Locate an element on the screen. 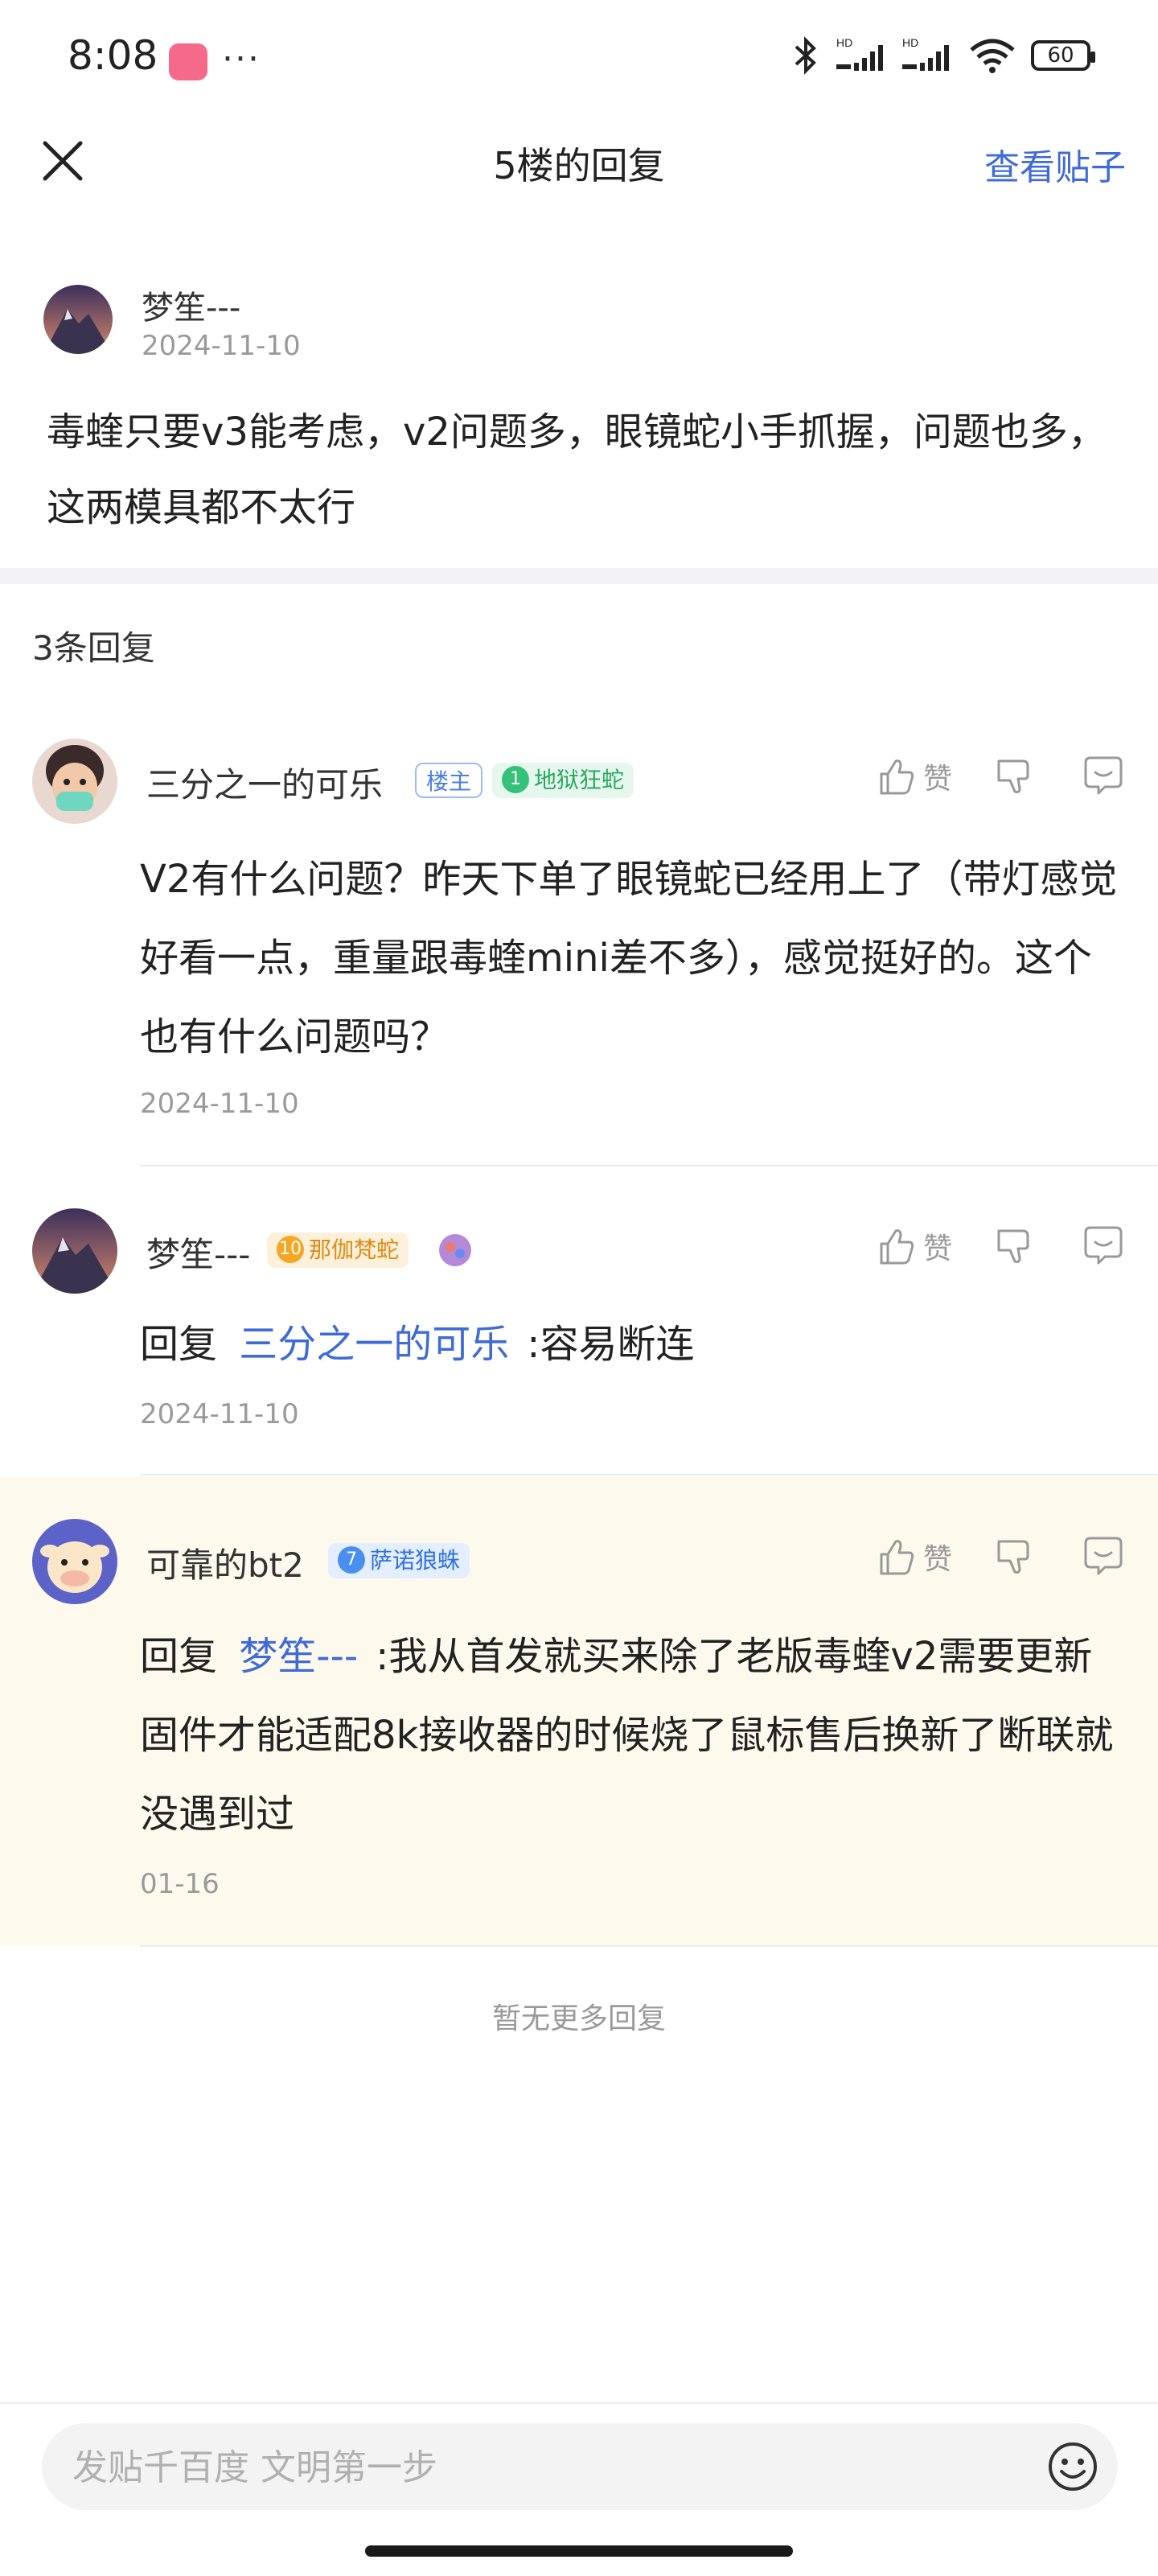 The height and width of the screenshot is (2576, 1158). reply-author: 可靠的bt2 is located at coordinates (225, 1562).